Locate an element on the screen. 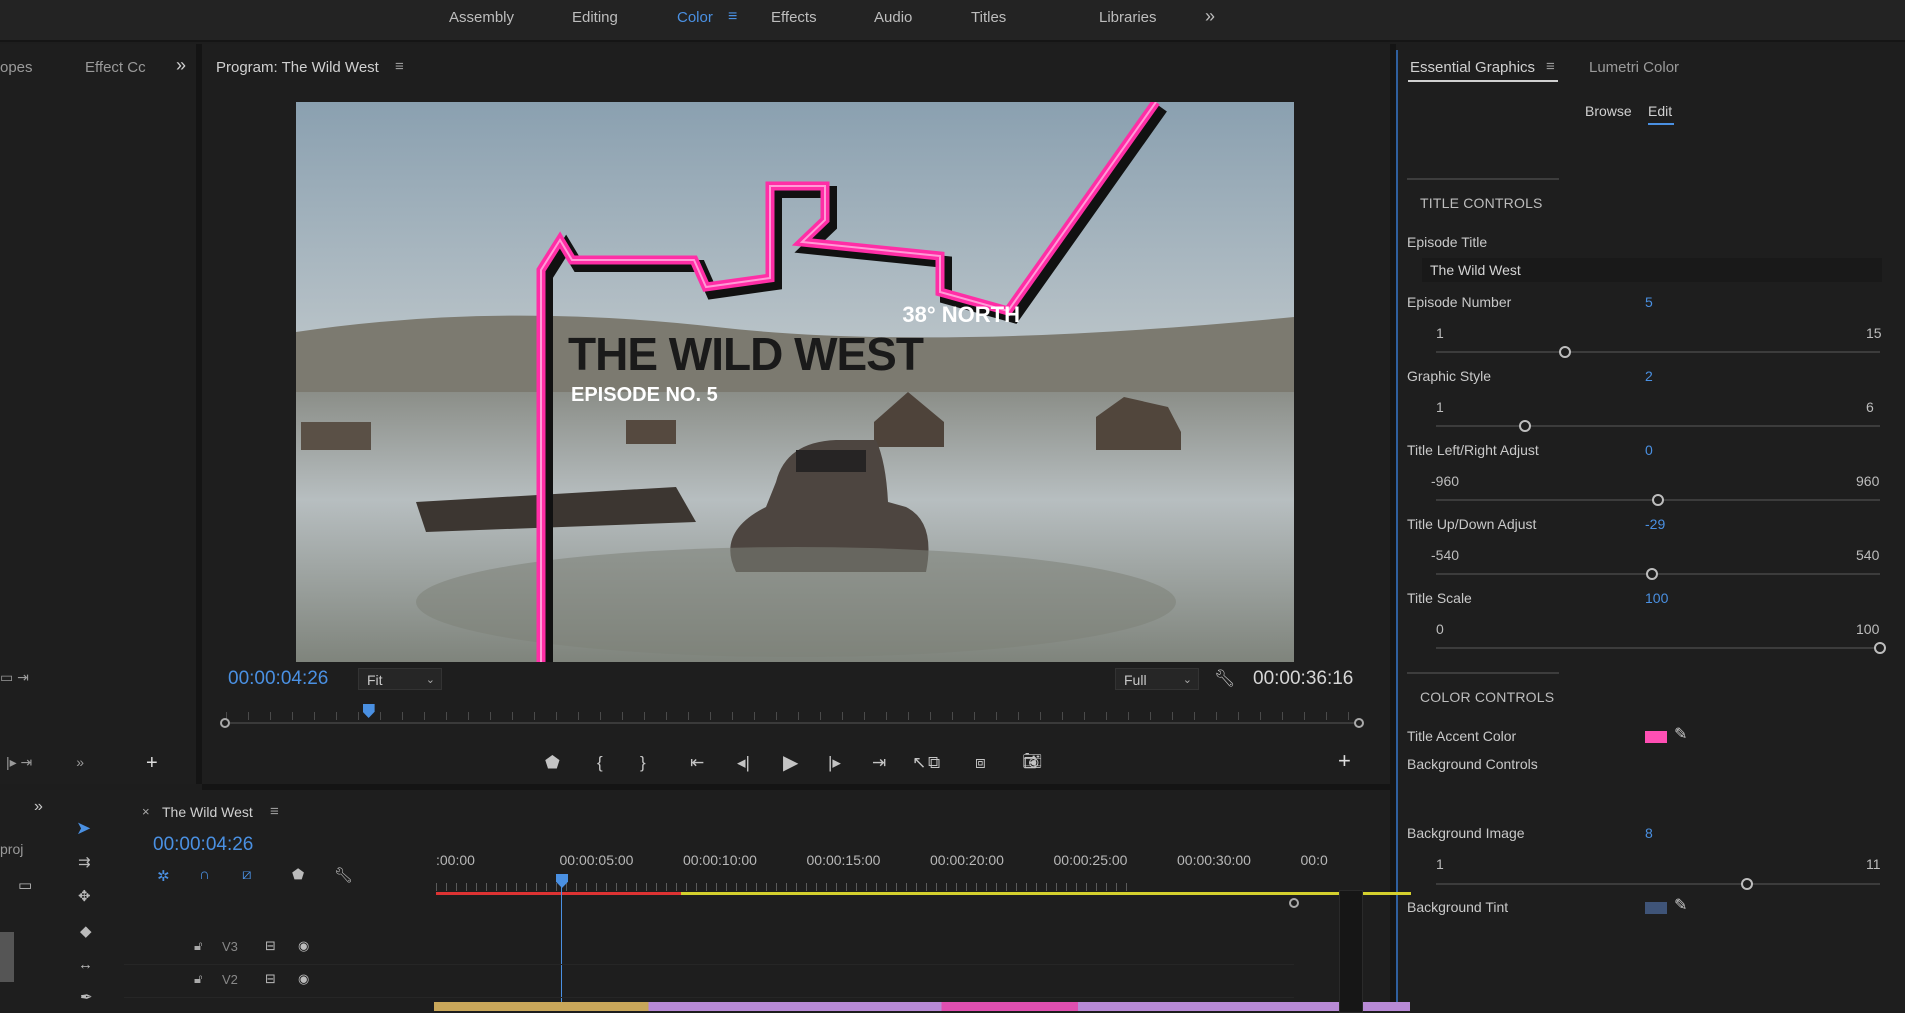 The width and height of the screenshot is (1905, 1013). slider-value: -29 is located at coordinates (1655, 524).